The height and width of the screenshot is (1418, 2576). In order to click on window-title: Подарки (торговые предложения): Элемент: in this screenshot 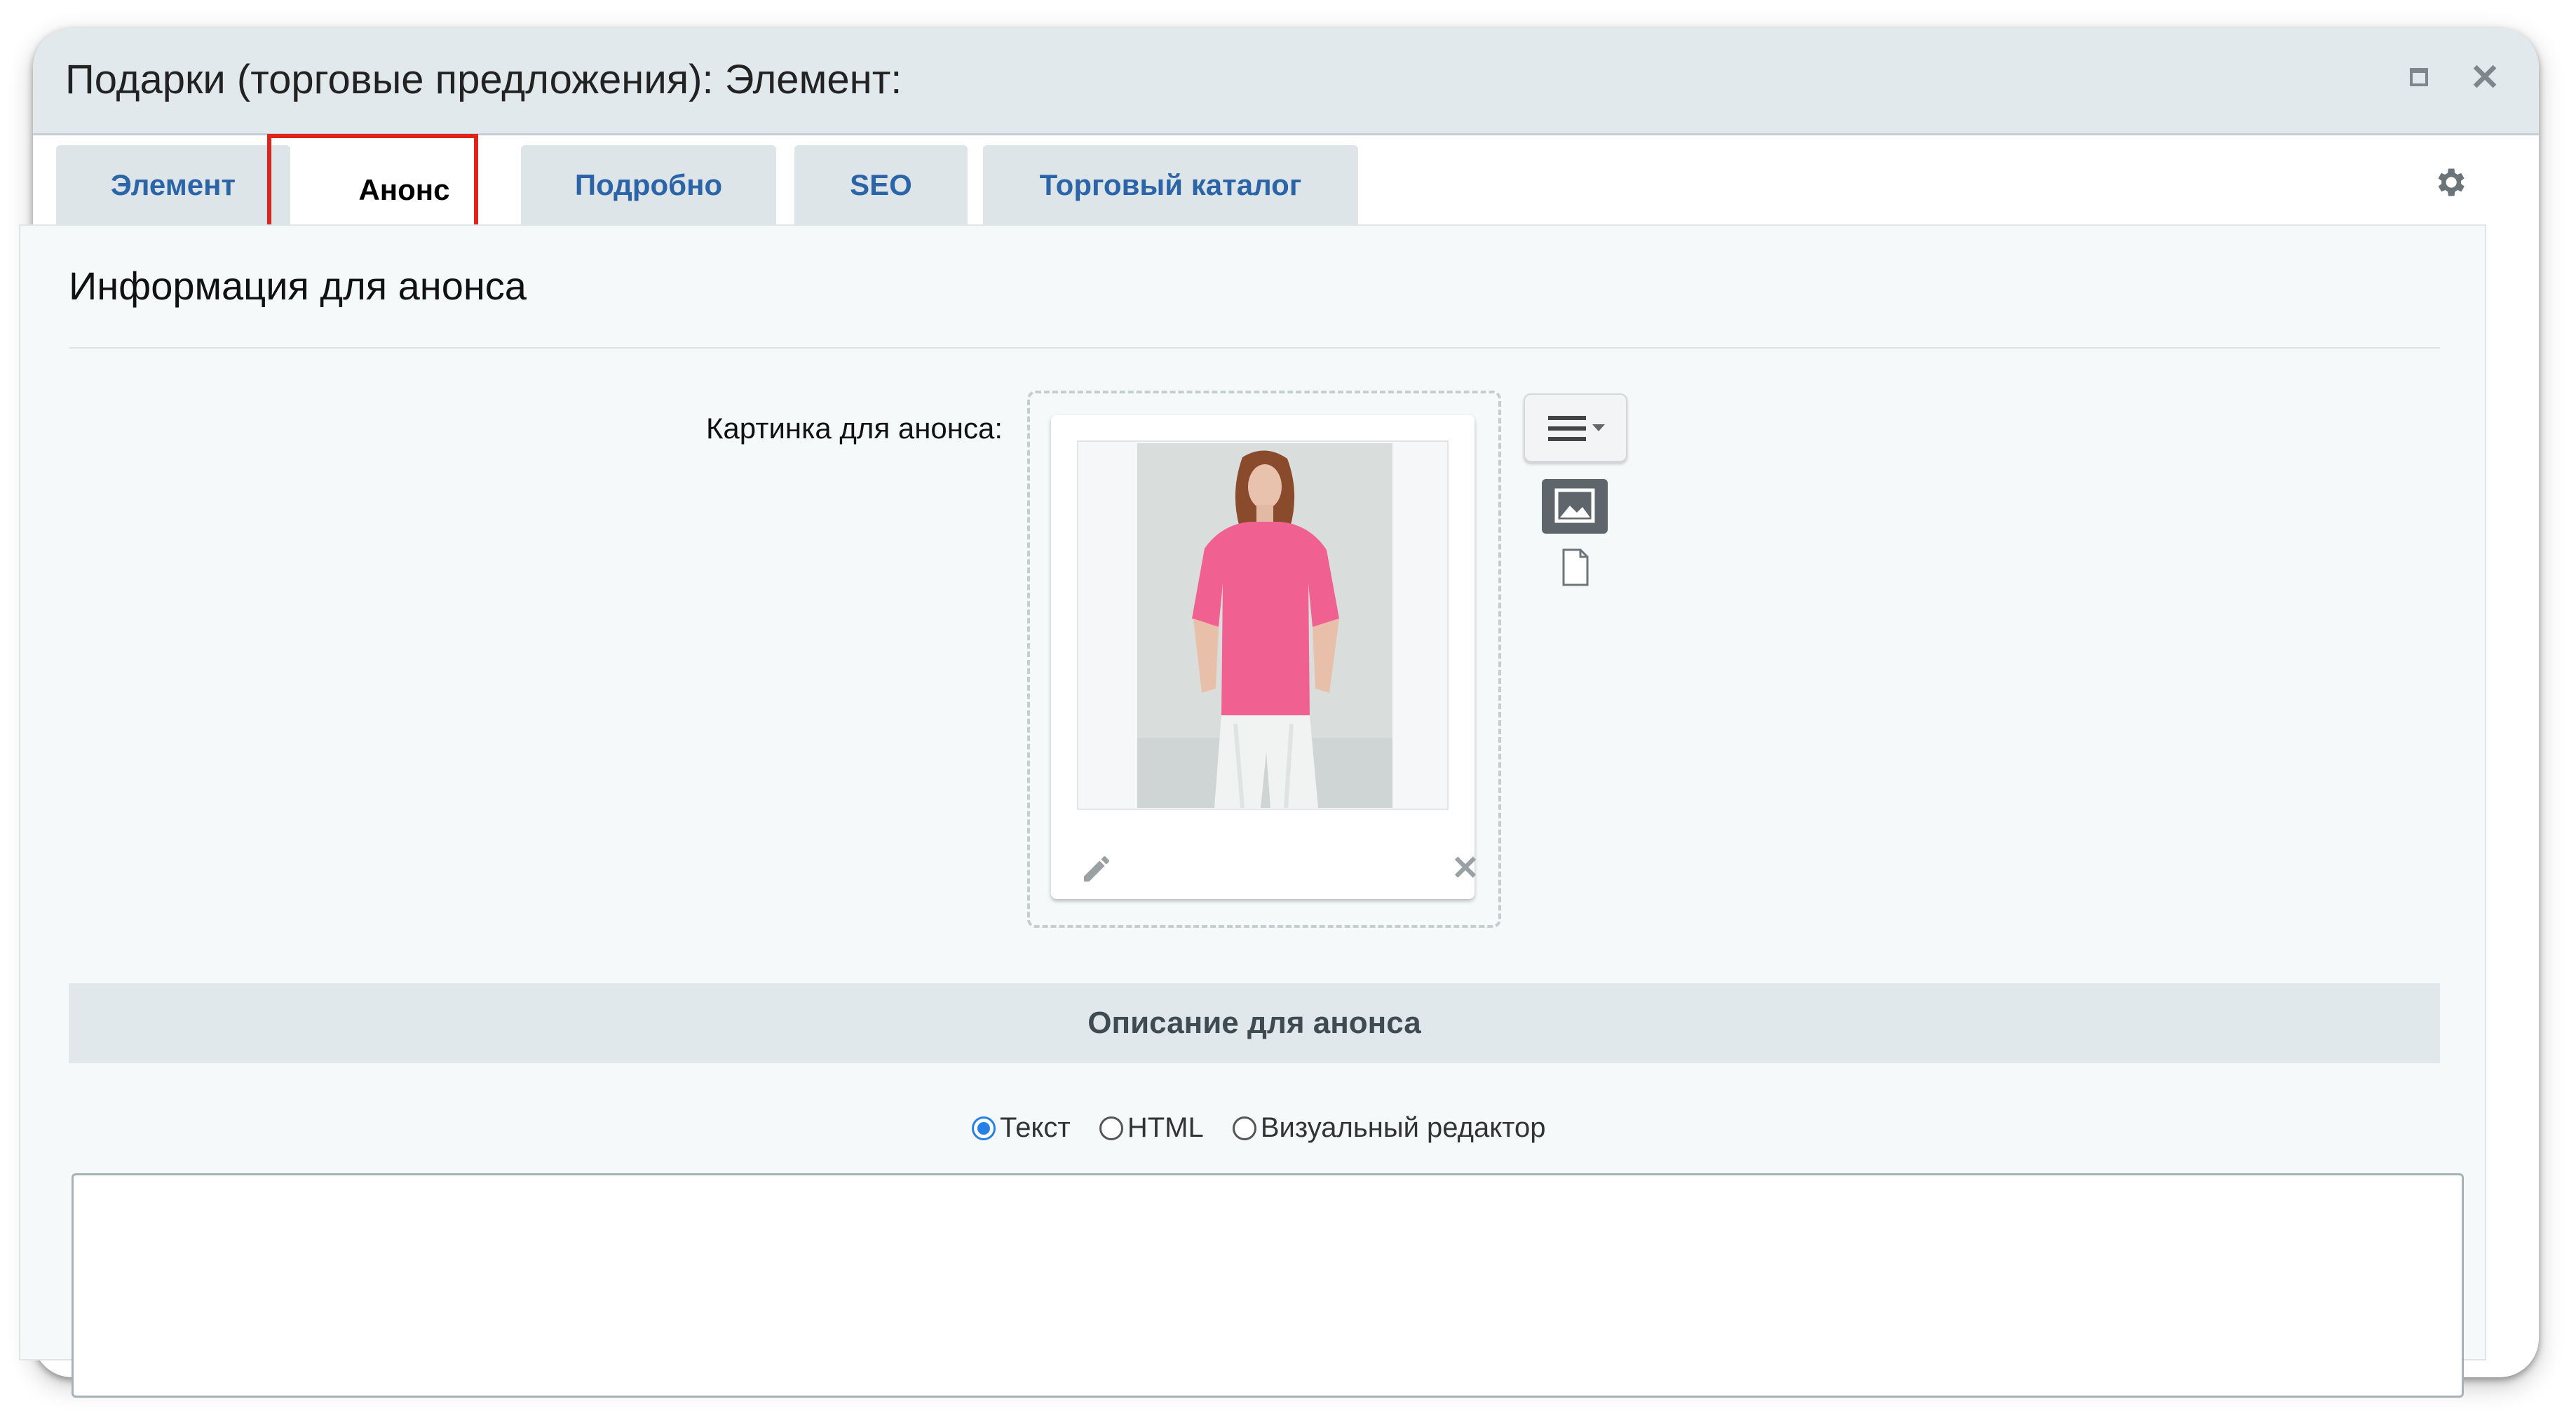, I will do `click(484, 79)`.